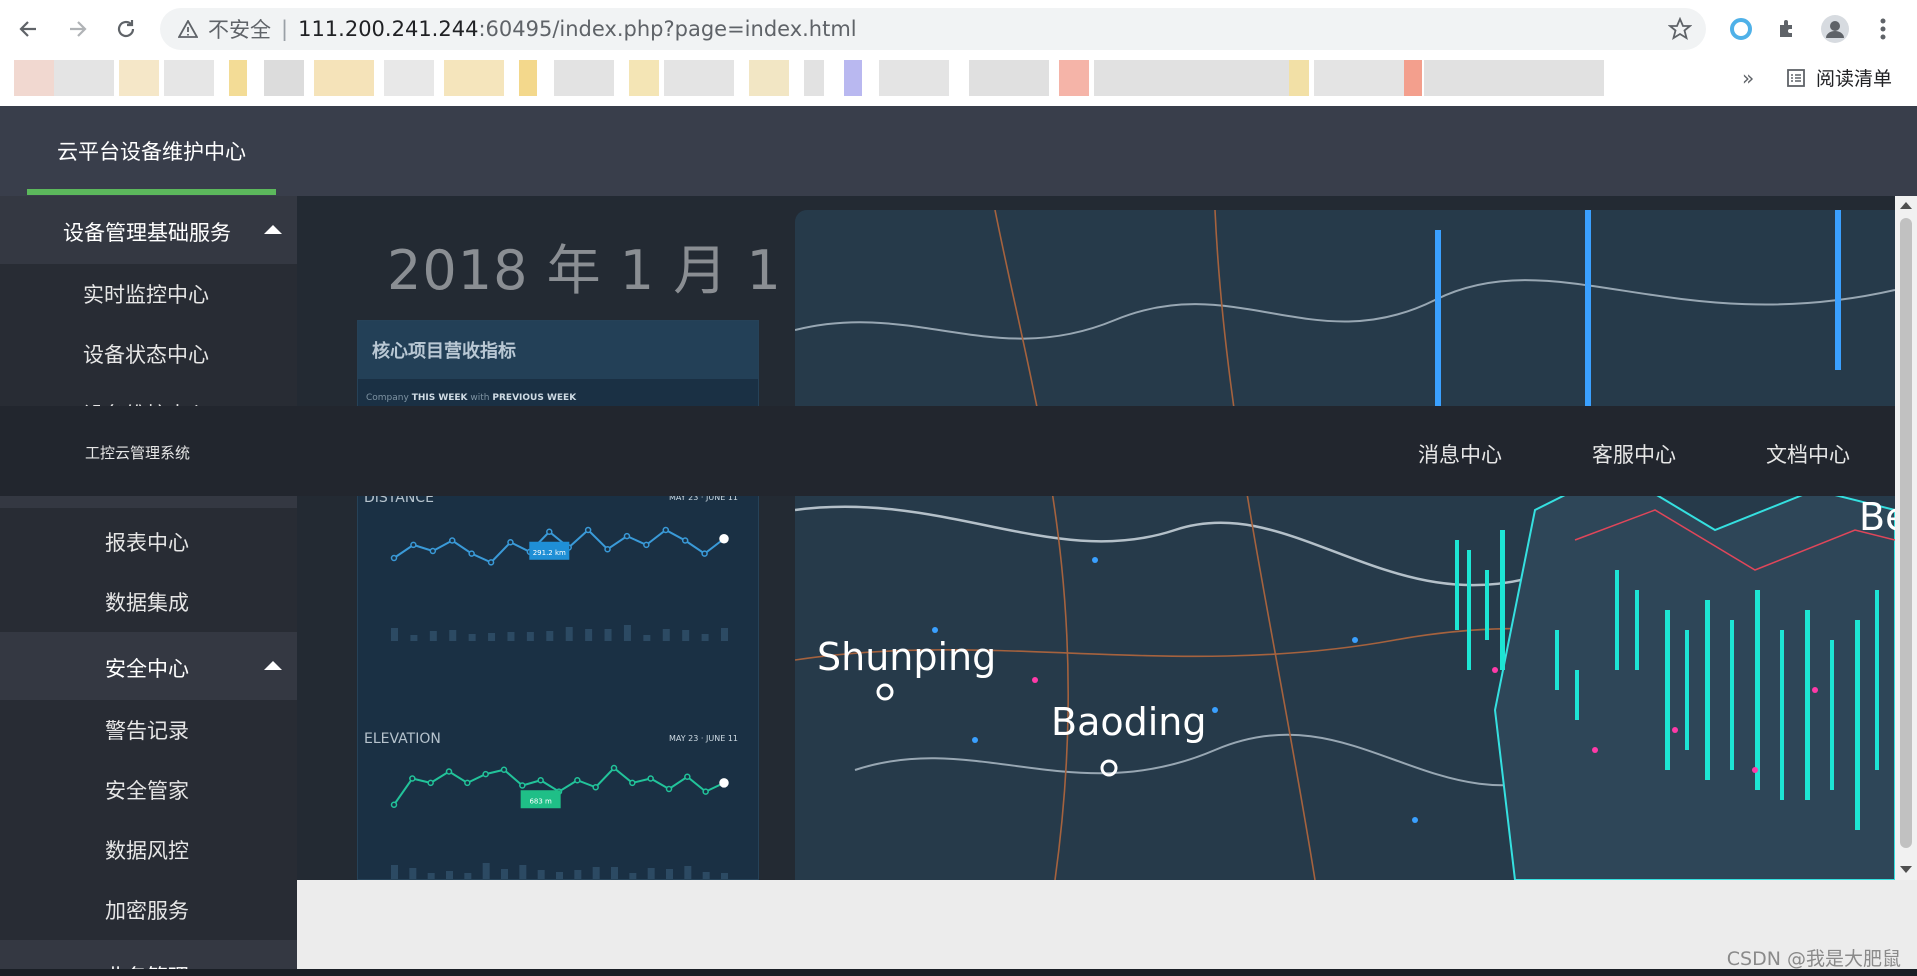 The height and width of the screenshot is (976, 1917). Describe the element at coordinates (146, 295) in the screenshot. I see `sidebar-item-label: 实时监控中心` at that location.